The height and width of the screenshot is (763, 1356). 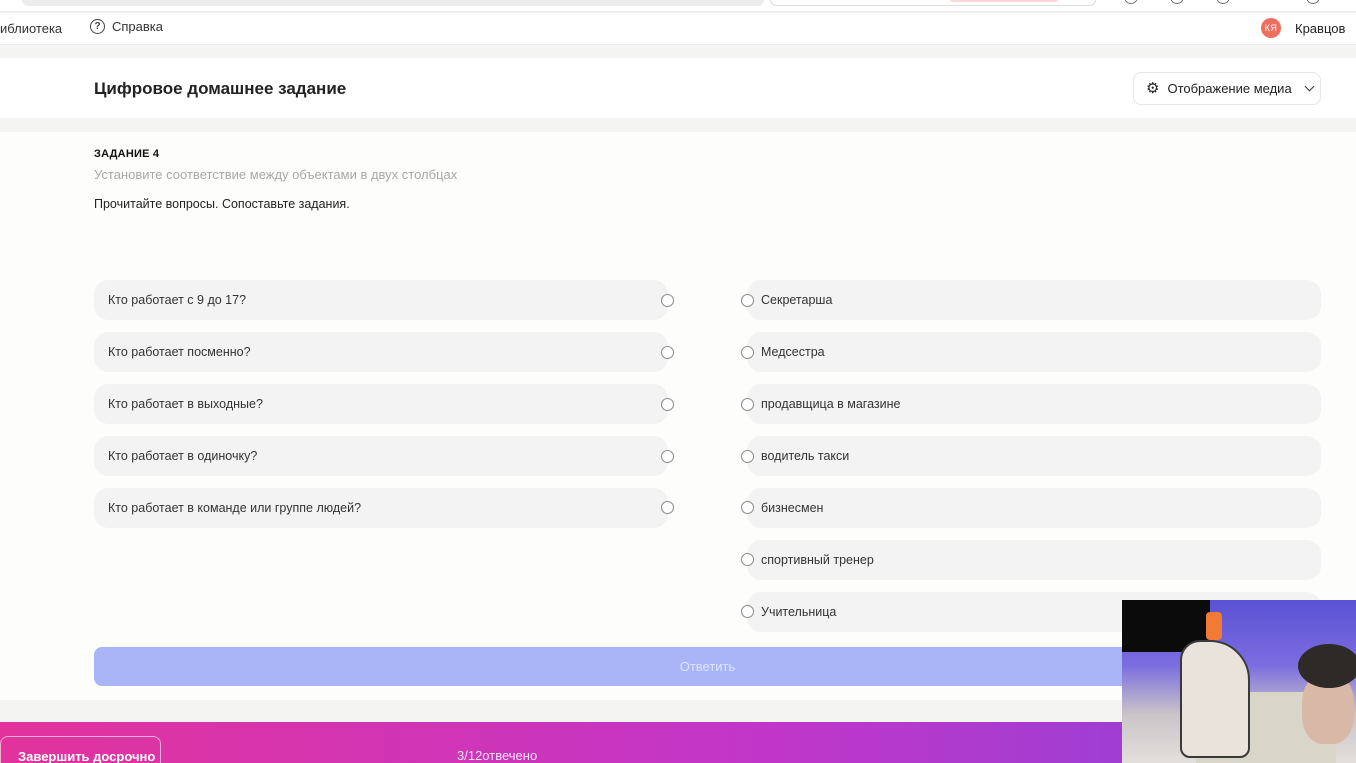 I want to click on left-match-item: Кто работает посменно?, so click(x=381, y=352).